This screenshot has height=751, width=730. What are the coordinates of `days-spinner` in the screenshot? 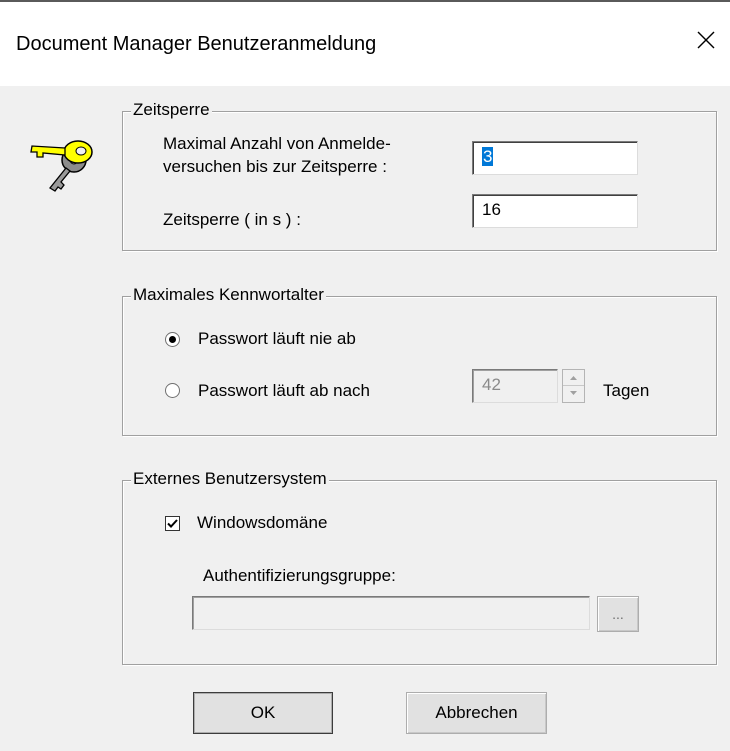 It's located at (573, 386).